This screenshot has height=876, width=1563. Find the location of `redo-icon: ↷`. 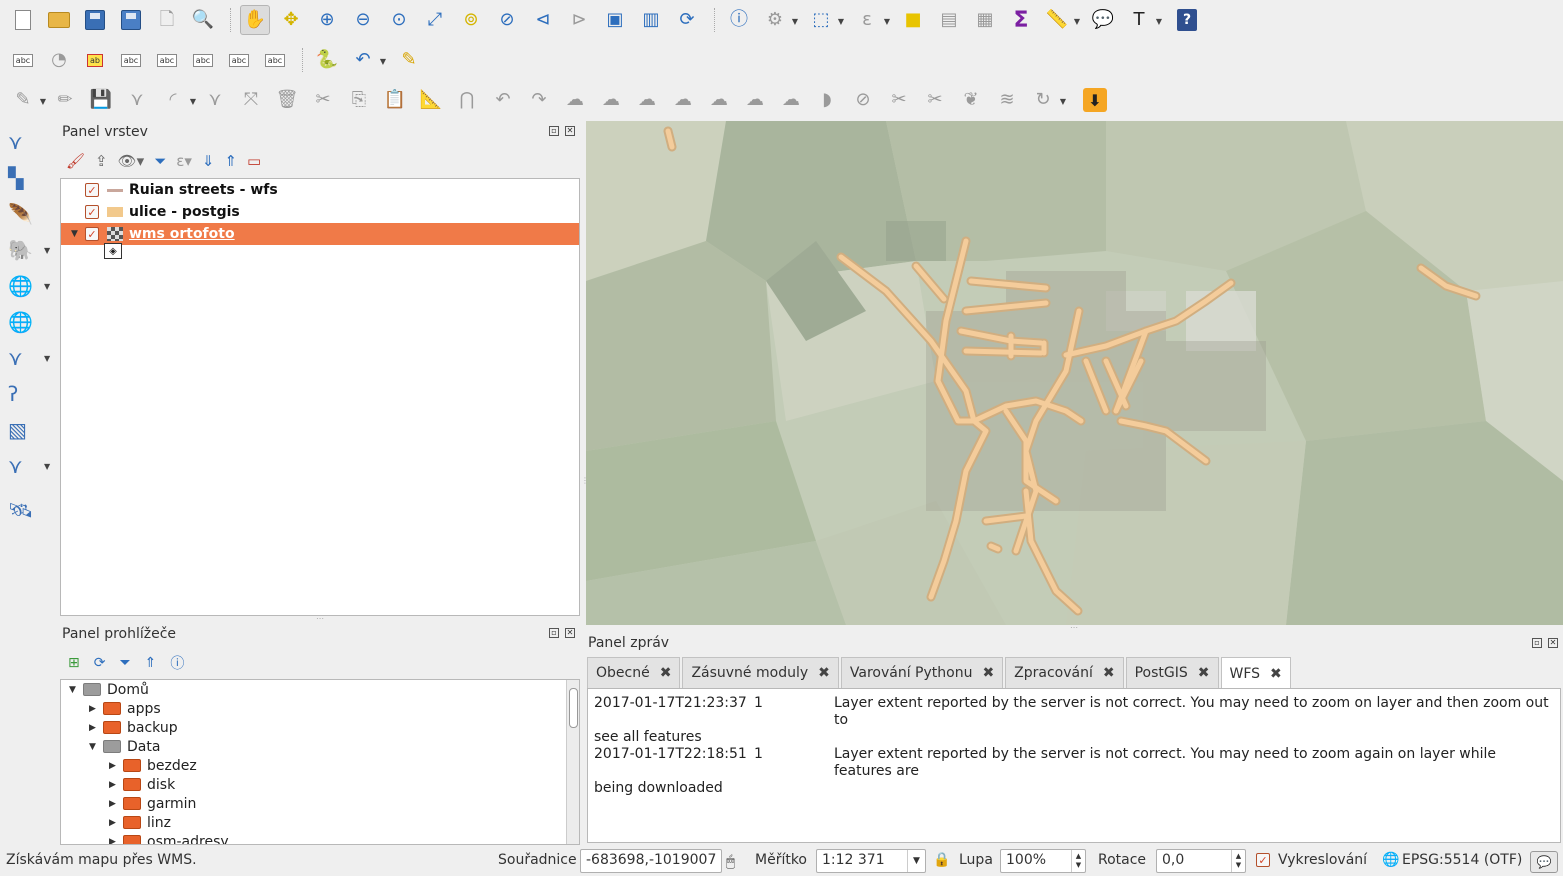

redo-icon: ↷ is located at coordinates (539, 100).